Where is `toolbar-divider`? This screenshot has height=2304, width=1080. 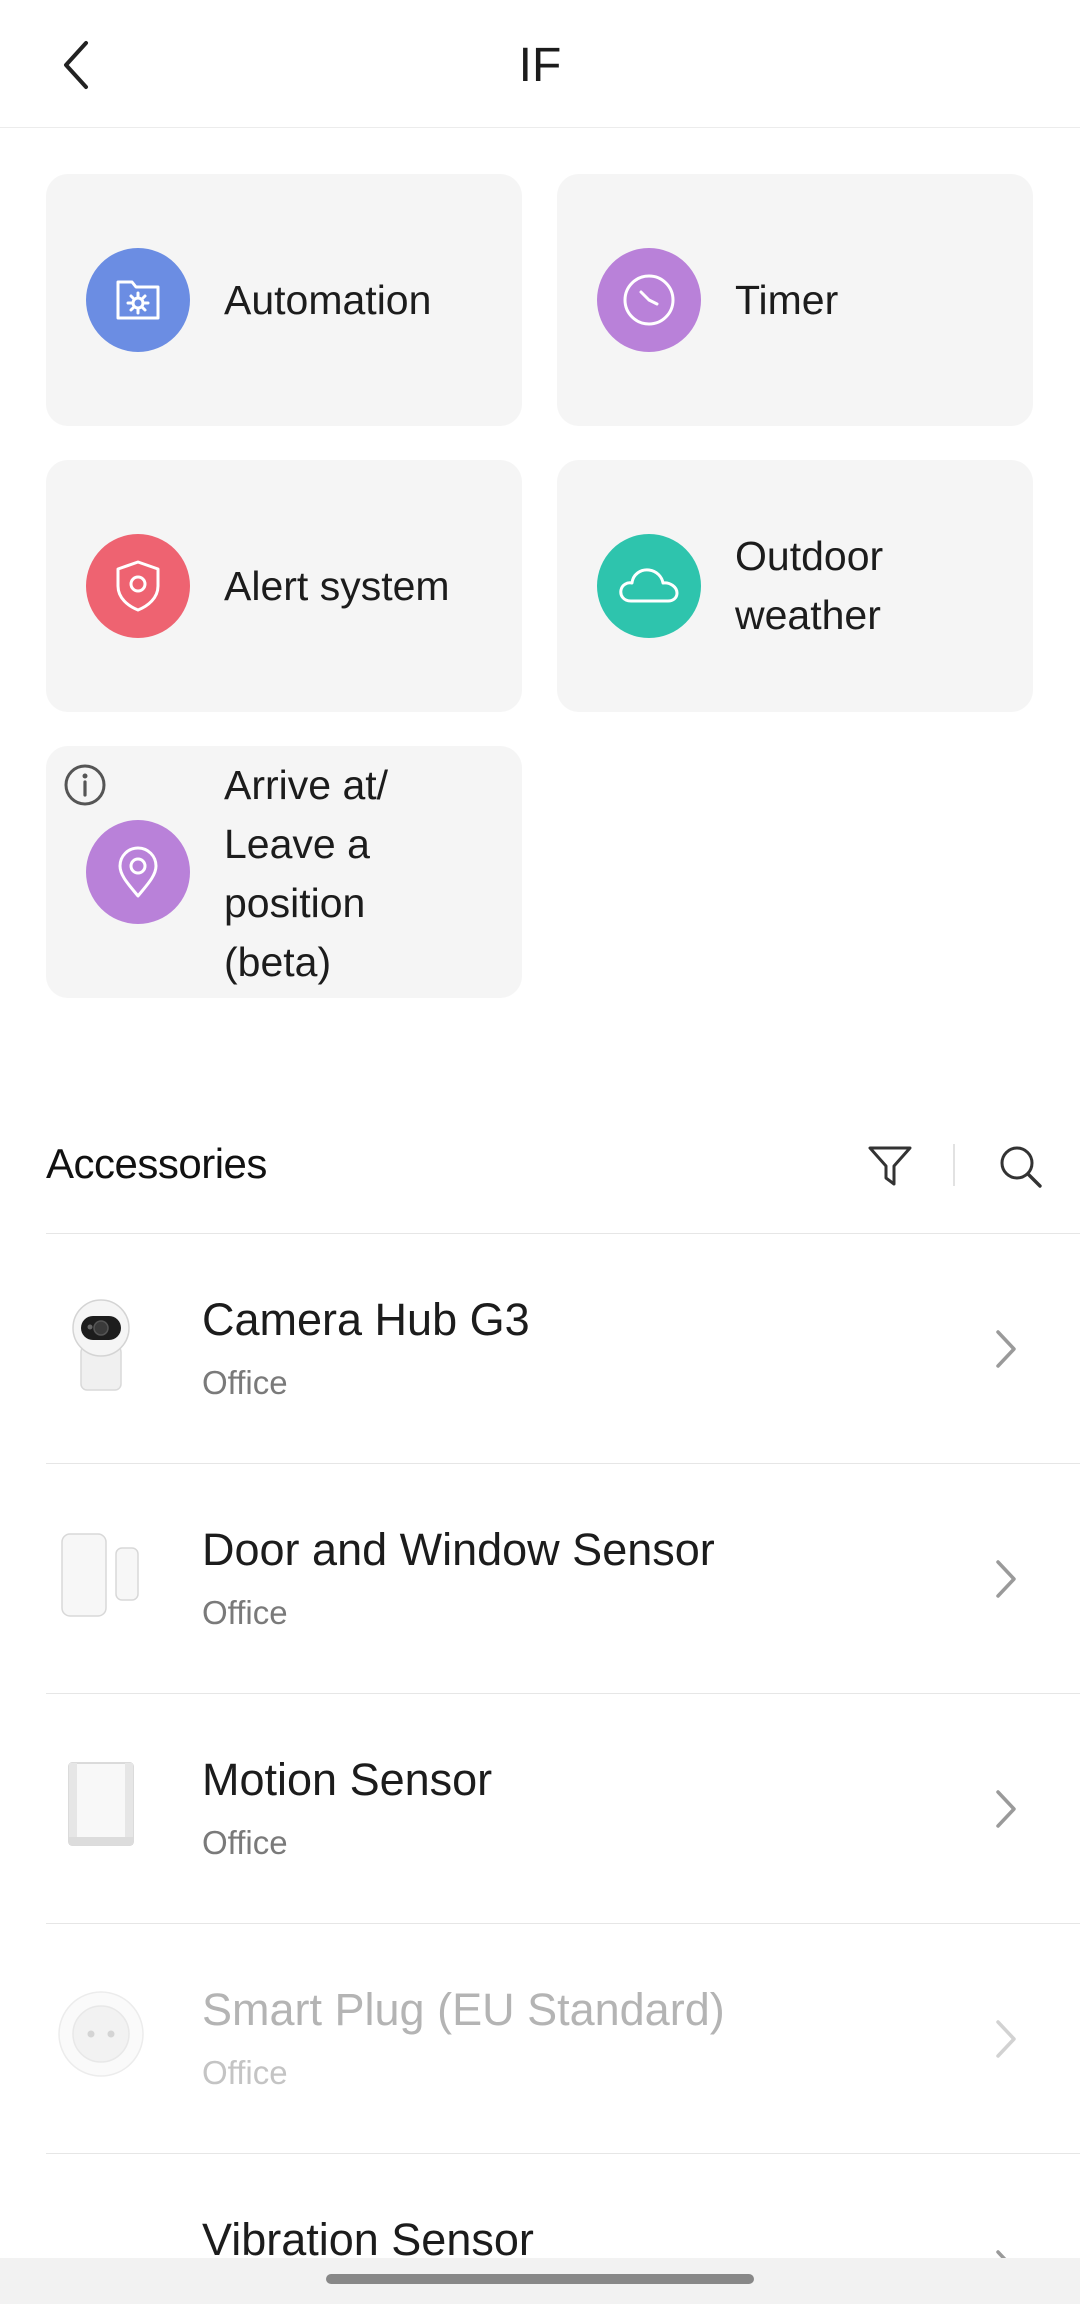 toolbar-divider is located at coordinates (954, 1165).